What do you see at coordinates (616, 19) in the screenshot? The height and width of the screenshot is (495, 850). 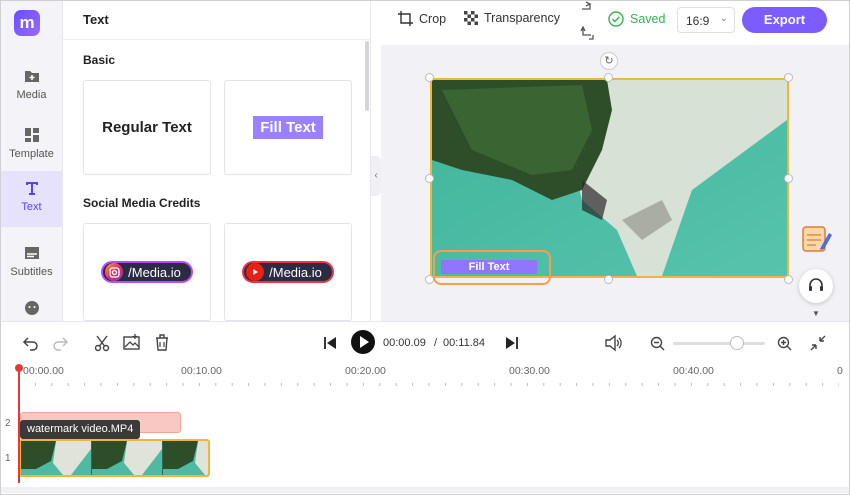 I see `check-circle-icon` at bounding box center [616, 19].